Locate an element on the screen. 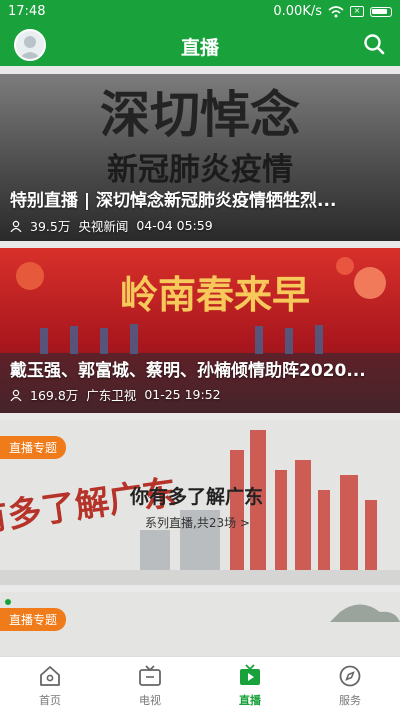 The width and height of the screenshot is (400, 711). app-bar: 直播 is located at coordinates (200, 45).